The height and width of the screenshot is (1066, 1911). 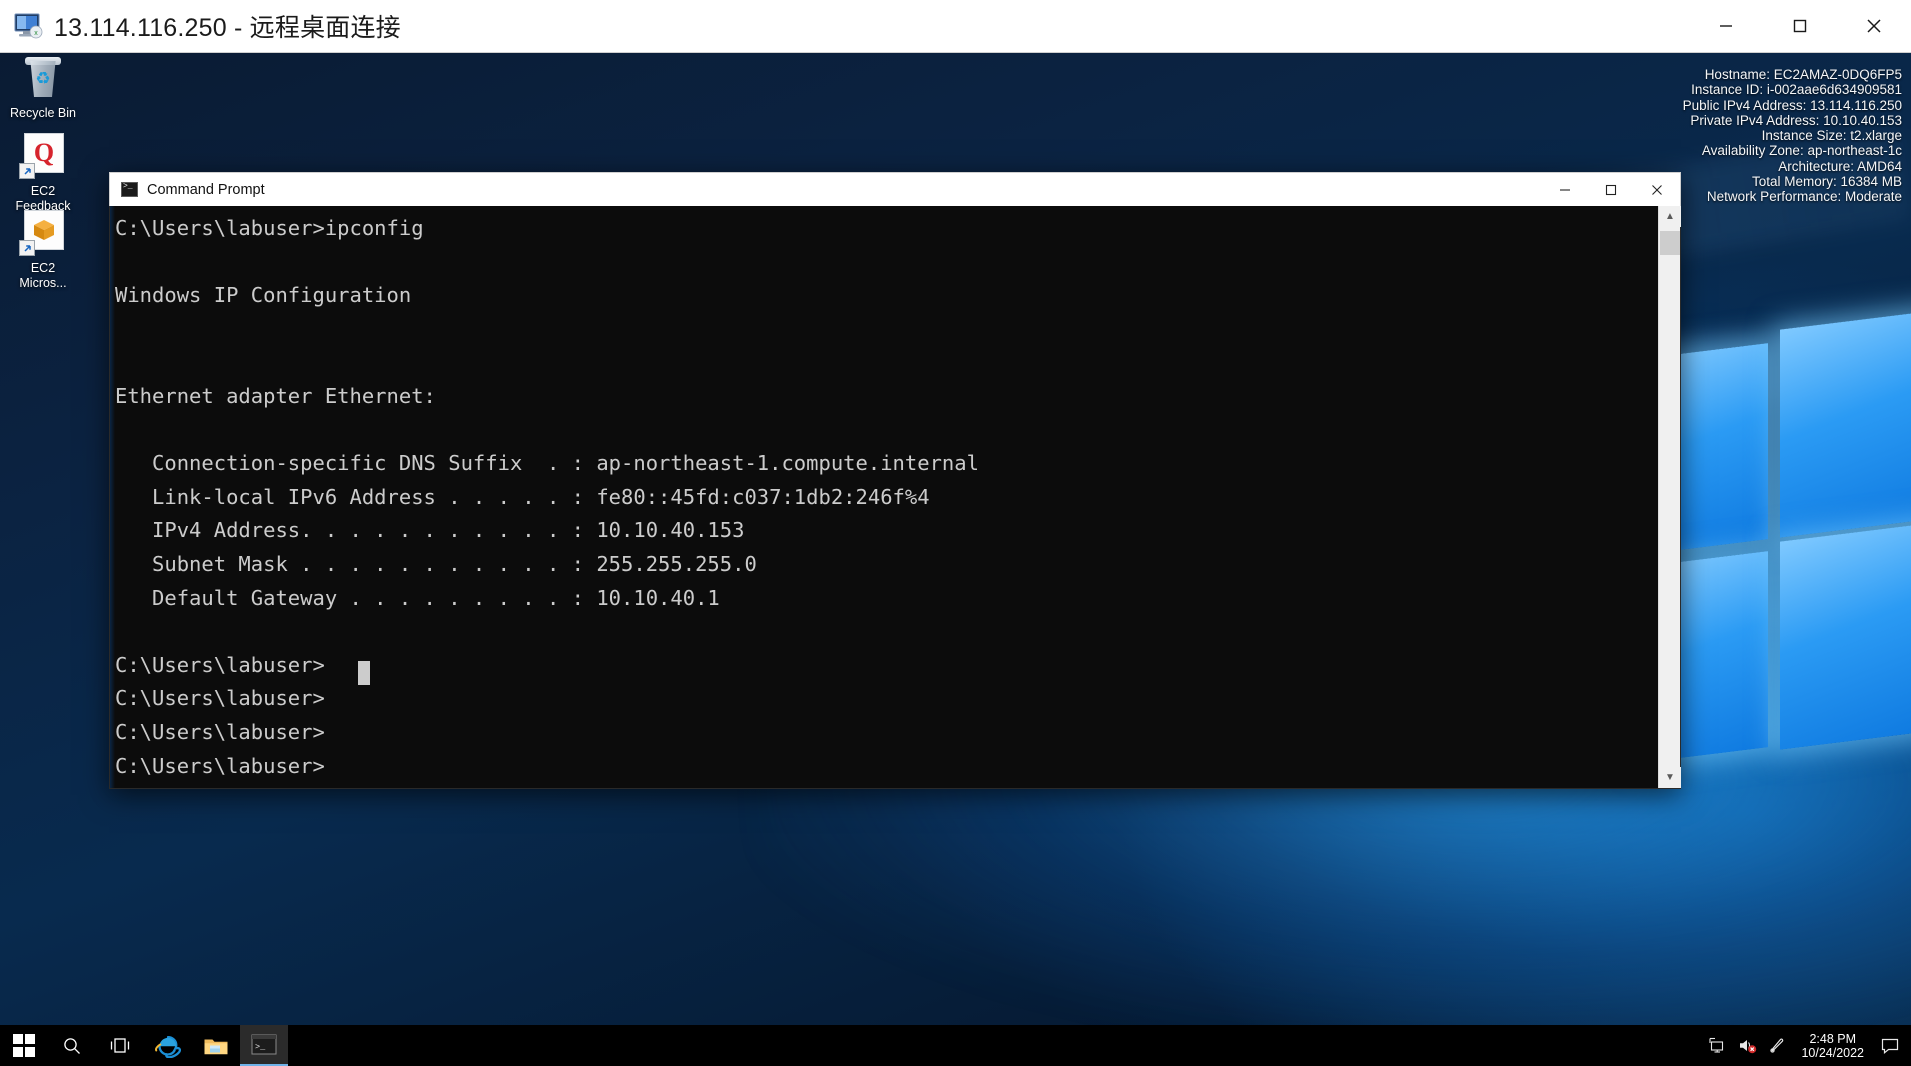 I want to click on recycle-bin-icon: ♻, so click(x=43, y=77).